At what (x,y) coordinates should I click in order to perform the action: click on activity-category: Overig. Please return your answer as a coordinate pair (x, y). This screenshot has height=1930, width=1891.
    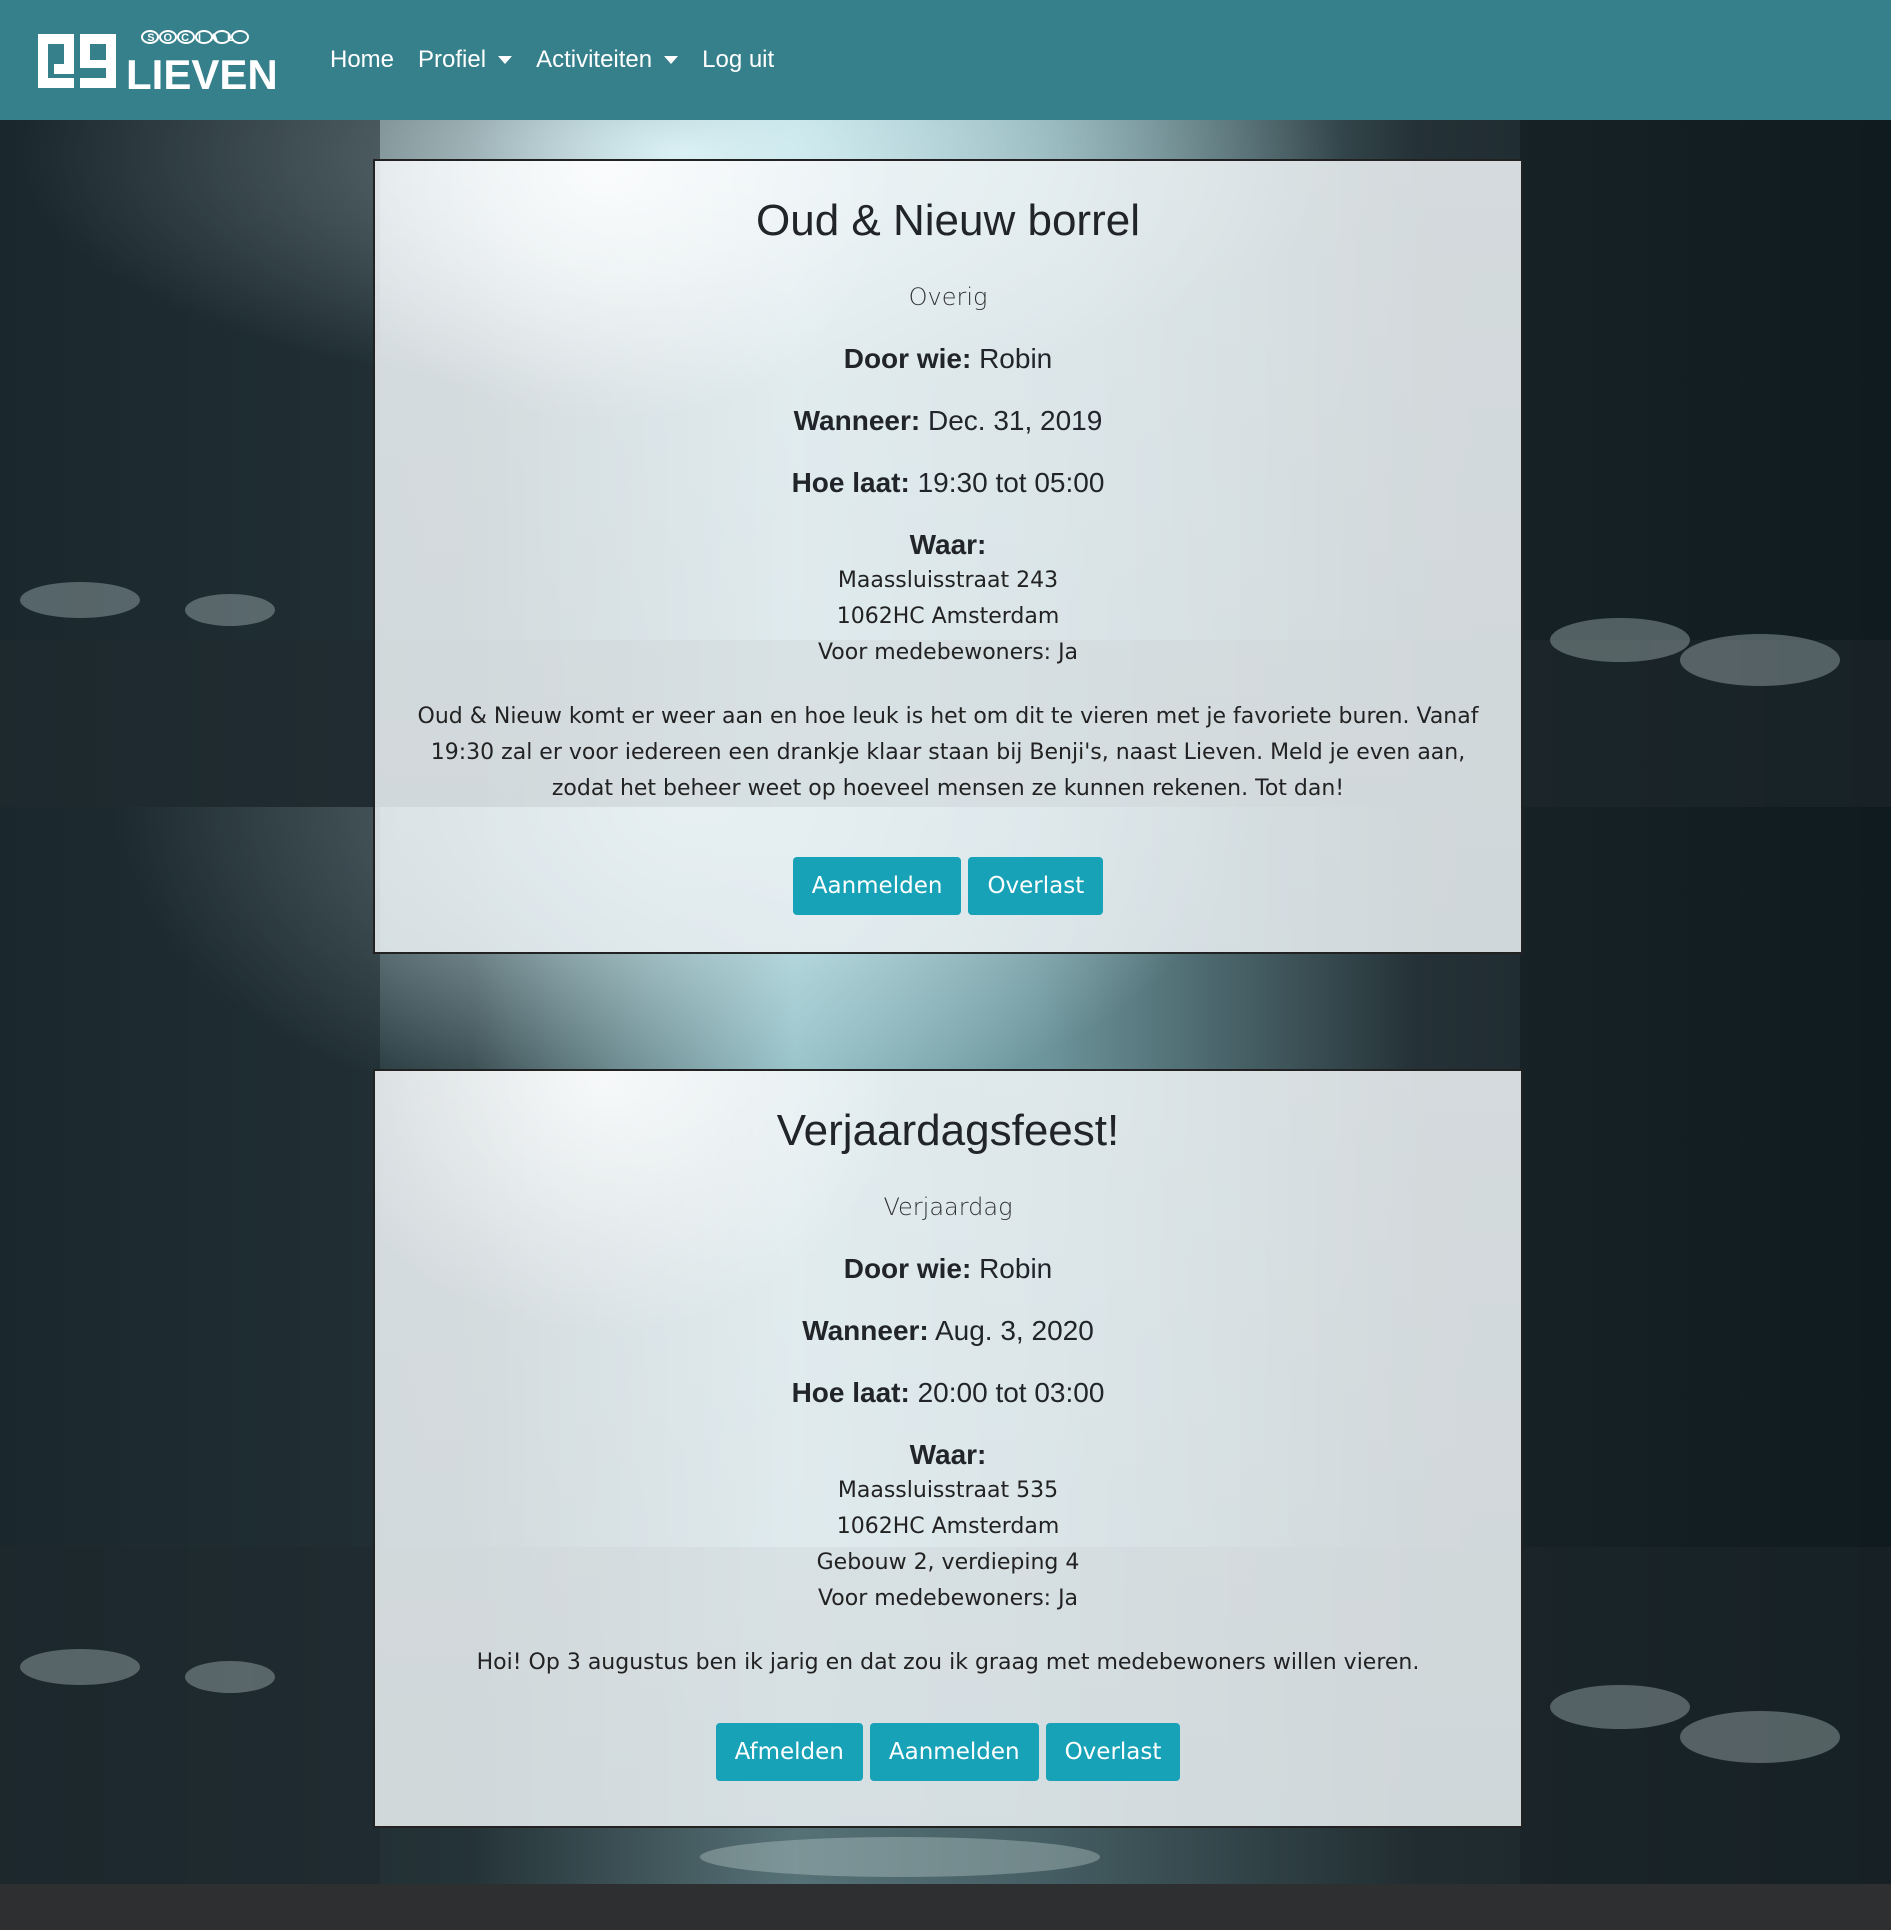
    Looking at the image, I should click on (948, 297).